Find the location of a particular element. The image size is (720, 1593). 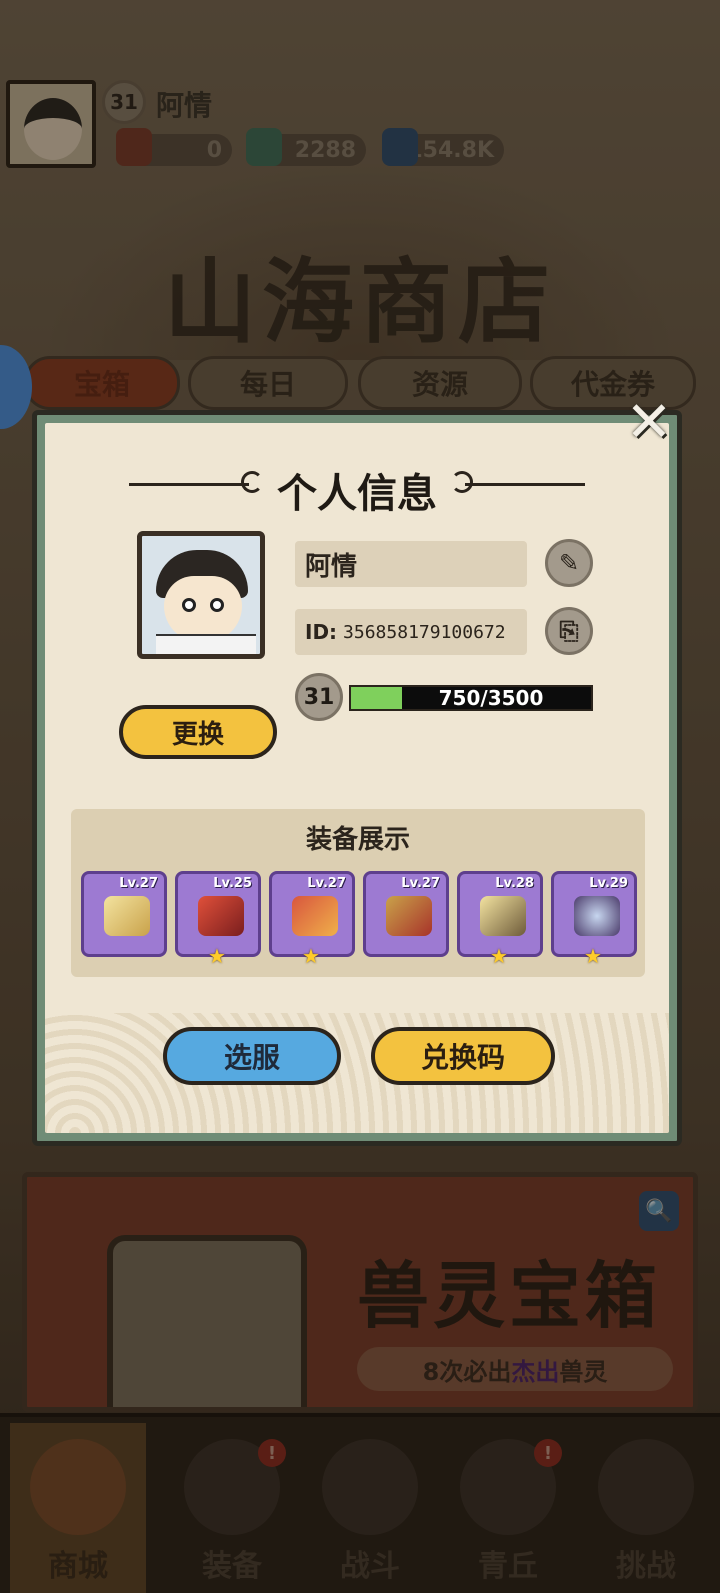

redeem-code-button: 兑换码 is located at coordinates (463, 1056).